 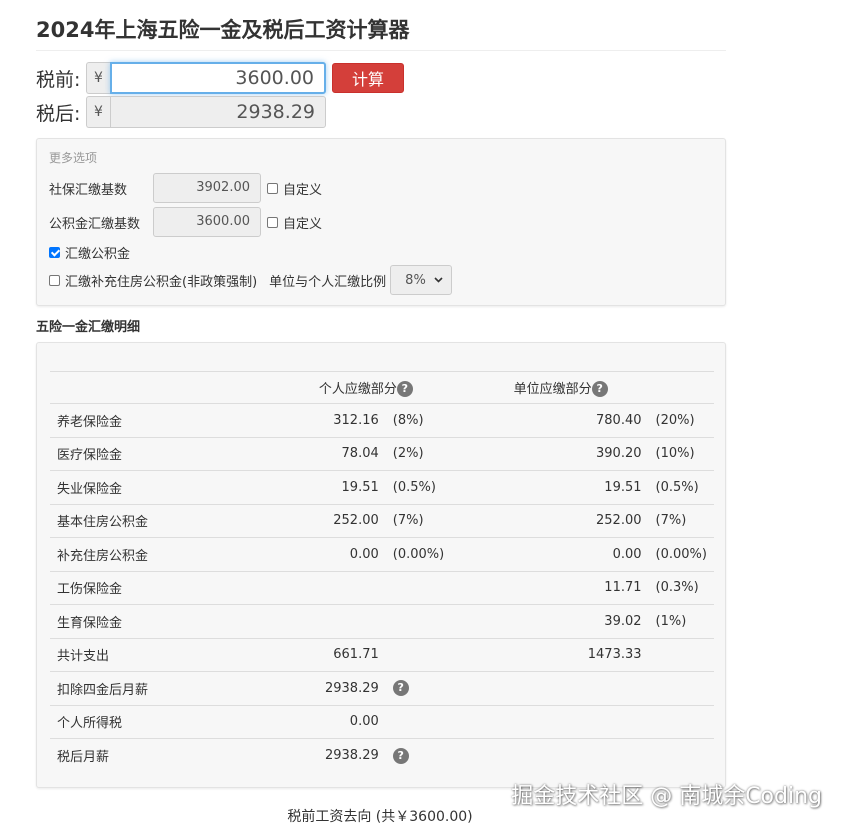 What do you see at coordinates (368, 78) in the screenshot?
I see `calculate-button: 计算` at bounding box center [368, 78].